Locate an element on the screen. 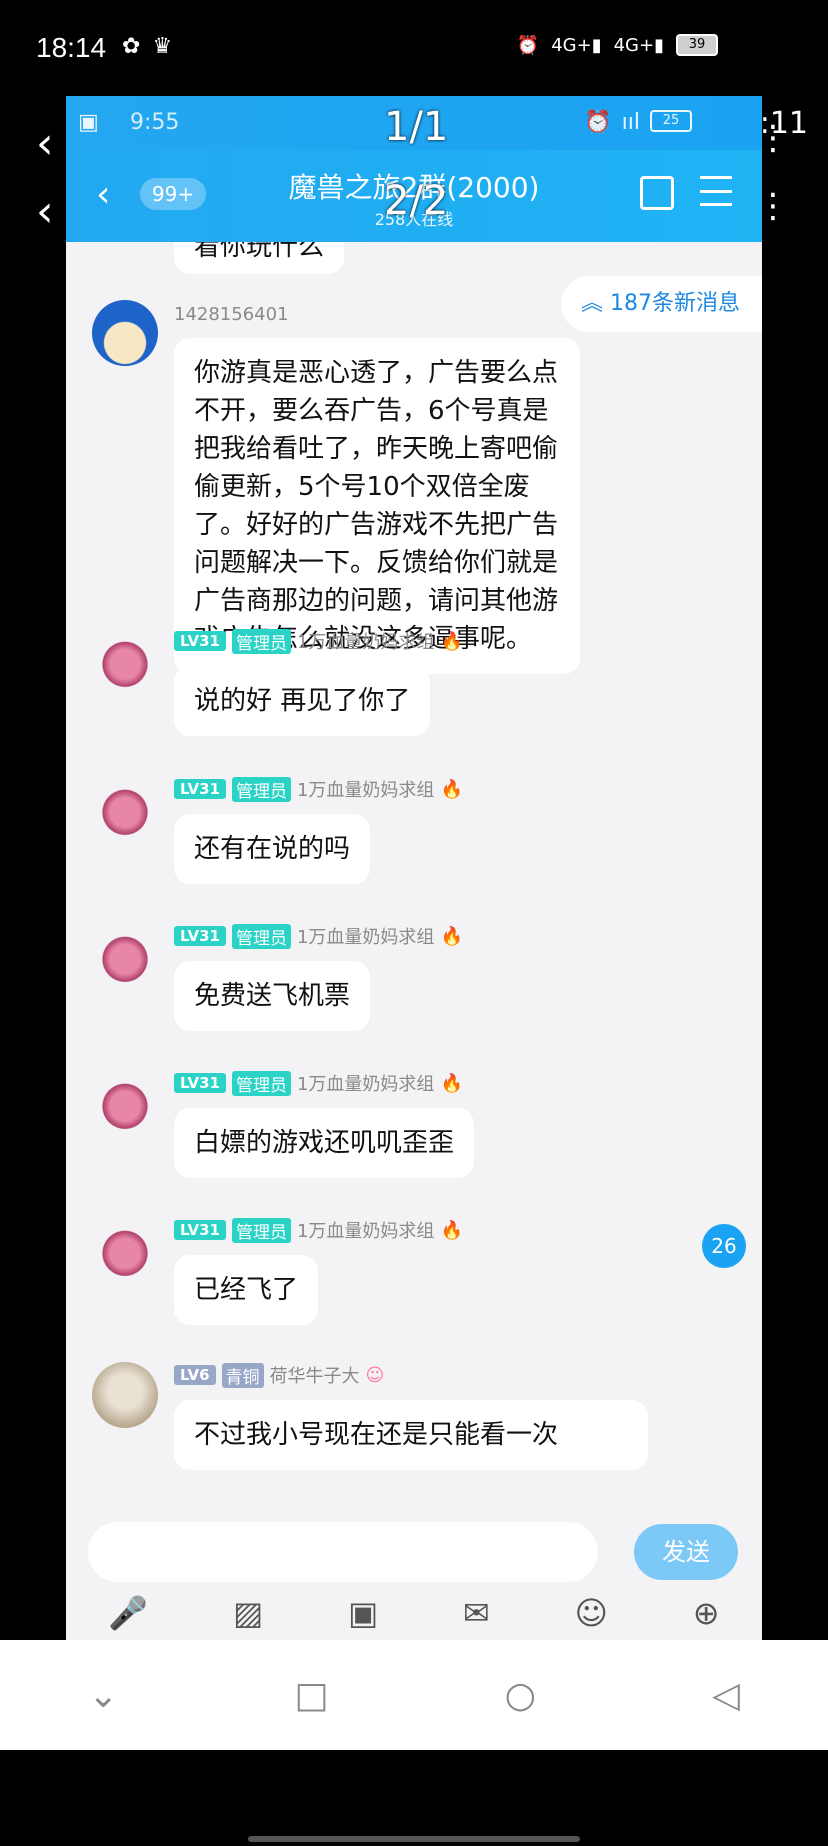 The image size is (828, 1846). input-area: 发送 🎤 ▨ ▣ ✉ ☺ ⊕ is located at coordinates (414, 1576).